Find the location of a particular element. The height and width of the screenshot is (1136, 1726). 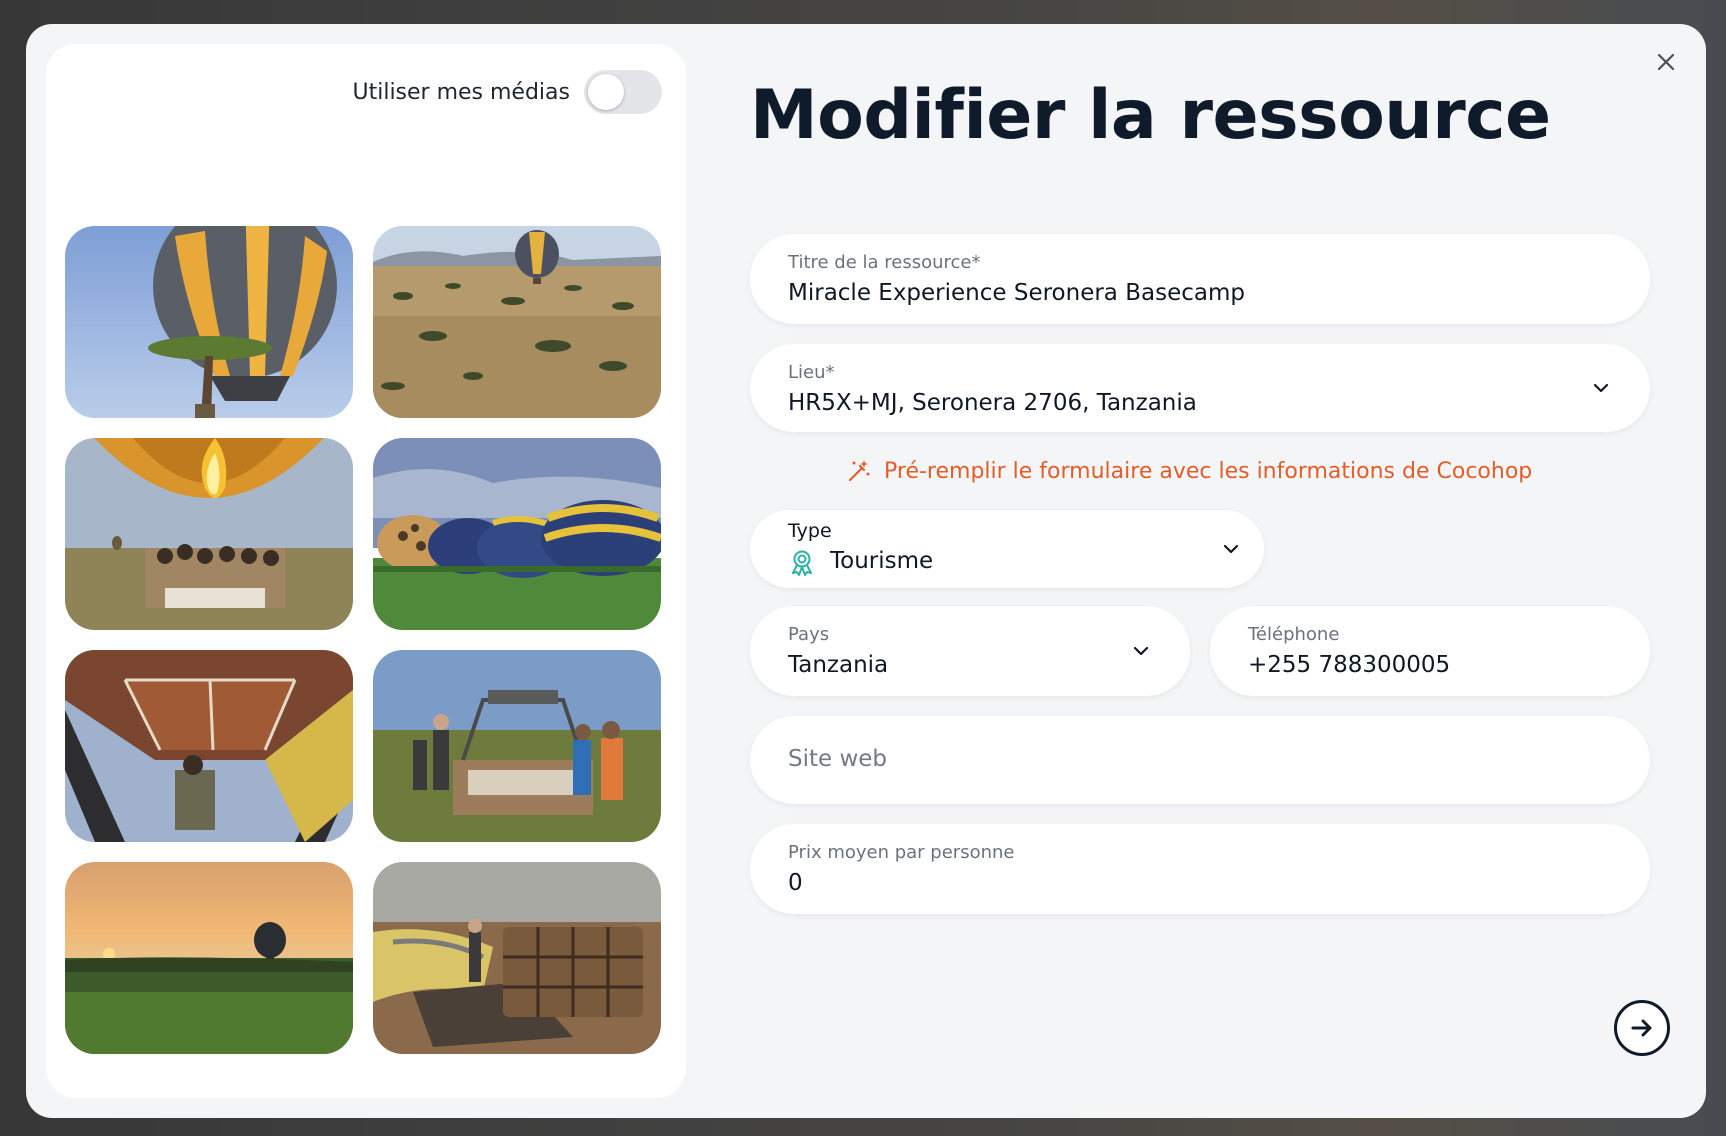

location-value: HR5X+MJ, Seronera 2706, Tanzania is located at coordinates (992, 403).